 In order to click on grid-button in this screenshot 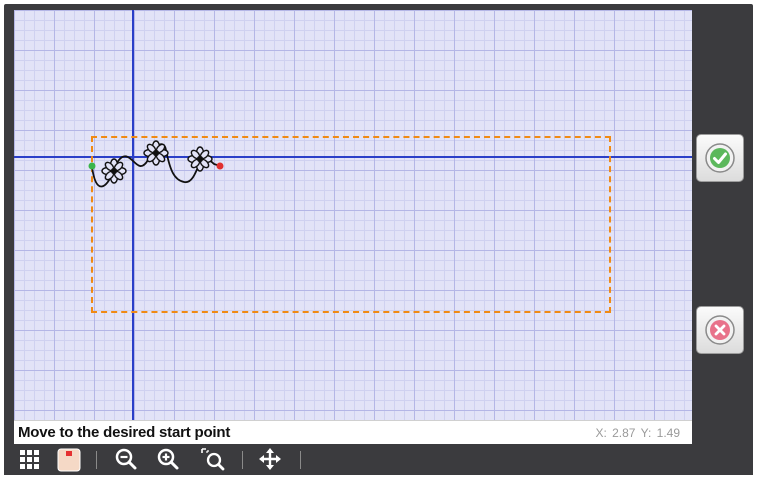, I will do `click(31, 460)`.